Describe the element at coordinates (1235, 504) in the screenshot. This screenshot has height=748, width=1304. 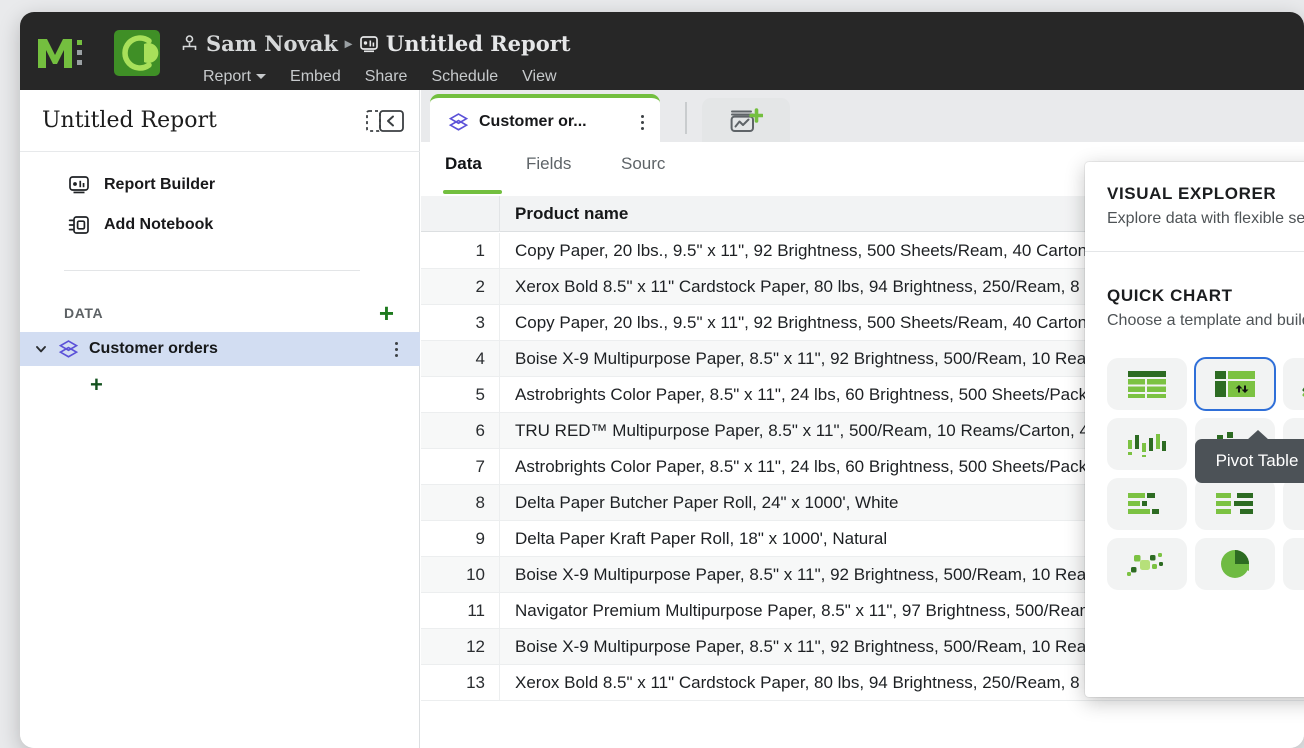
I see `template-grouped-hbar` at that location.